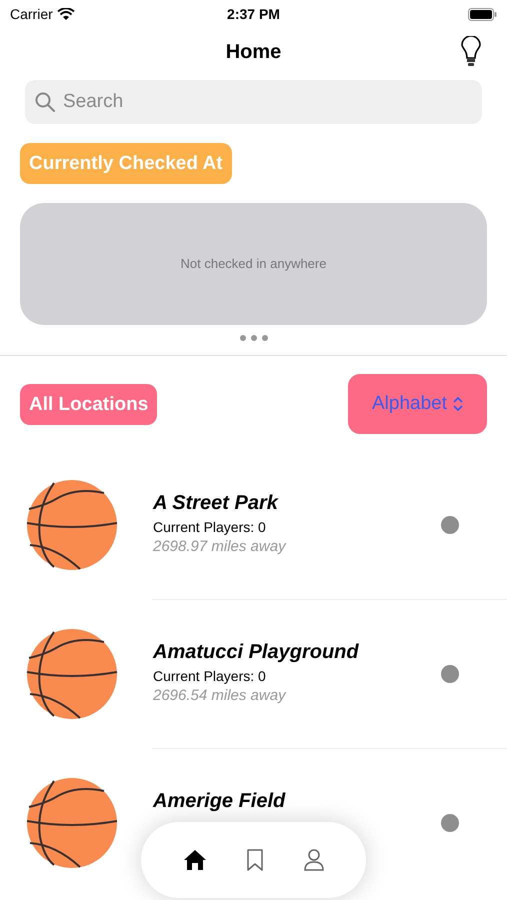 The image size is (507, 900). What do you see at coordinates (482, 14) in the screenshot?
I see `battery-icon` at bounding box center [482, 14].